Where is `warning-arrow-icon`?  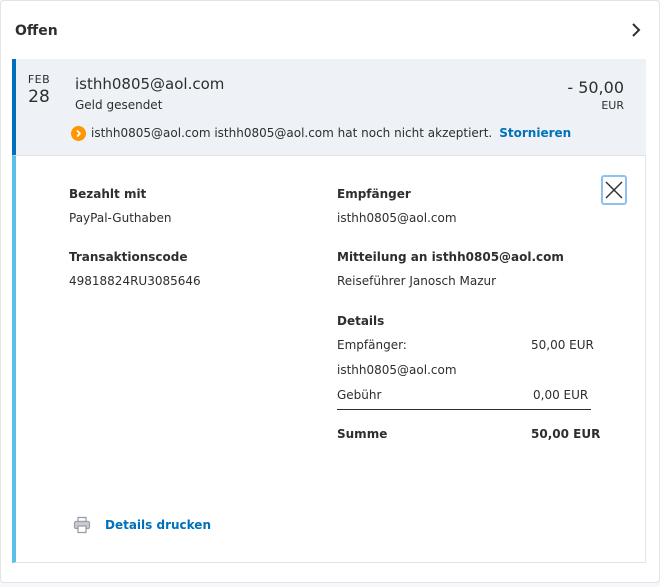
warning-arrow-icon is located at coordinates (78, 133).